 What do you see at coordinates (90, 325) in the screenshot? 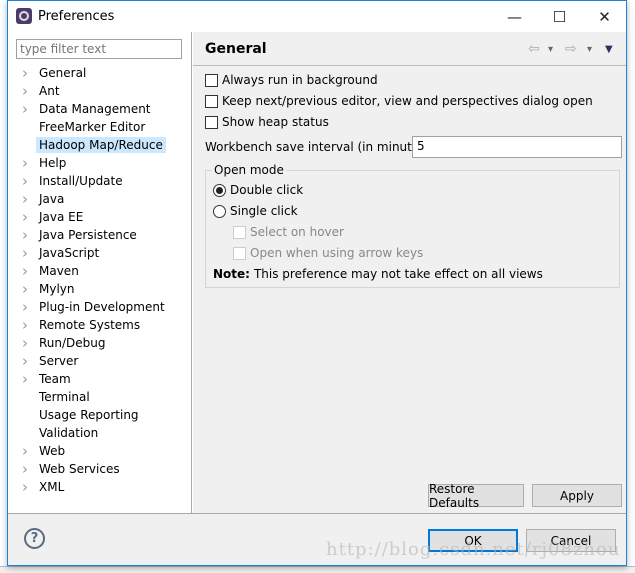
I see `tree-item-label: Remote Systems` at bounding box center [90, 325].